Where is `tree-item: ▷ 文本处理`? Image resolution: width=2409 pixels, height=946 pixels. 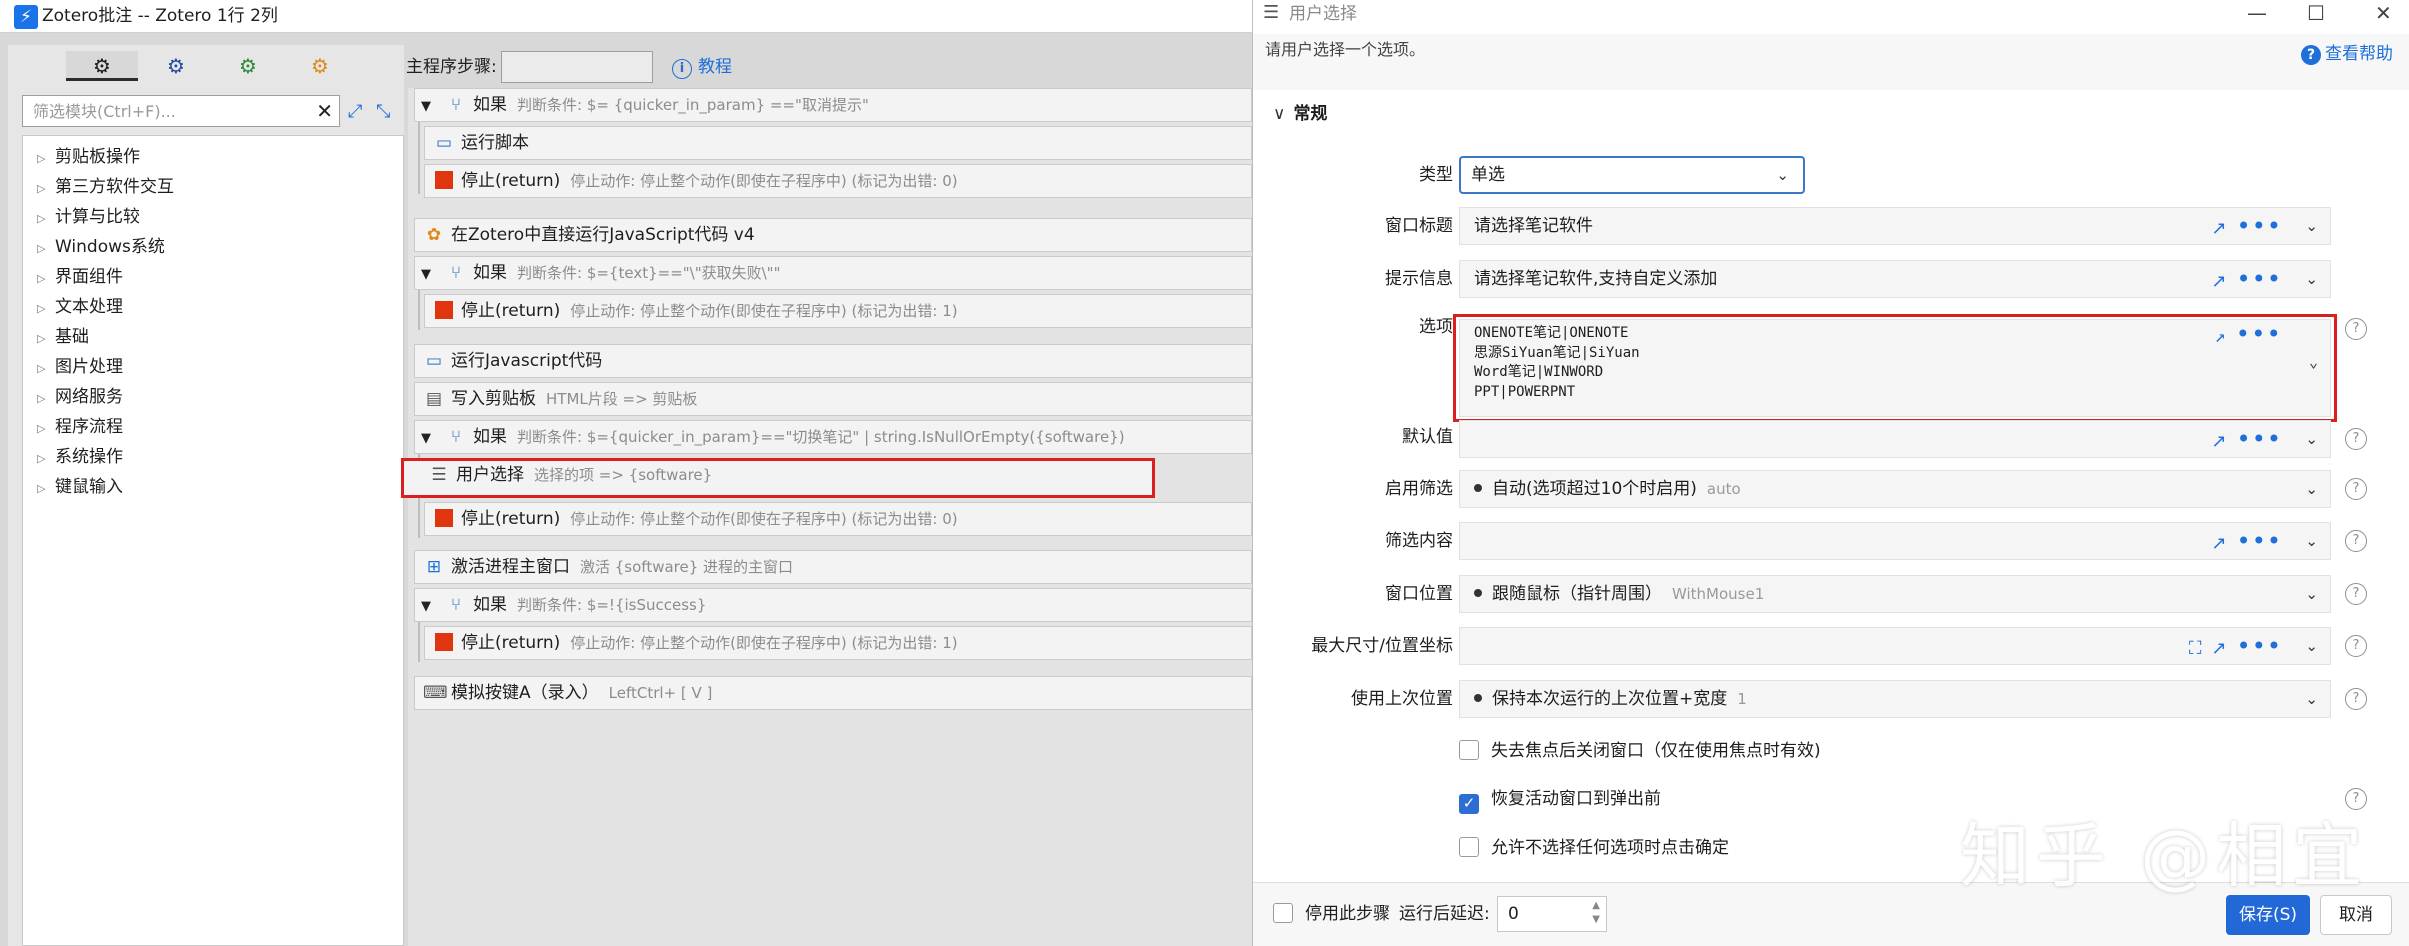 tree-item: ▷ 文本处理 is located at coordinates (80, 307).